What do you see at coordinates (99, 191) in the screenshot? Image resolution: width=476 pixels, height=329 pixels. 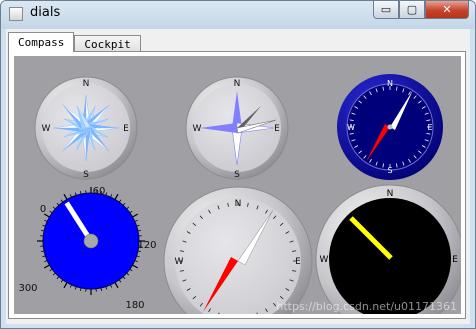 I see `tick-label-60: 60` at bounding box center [99, 191].